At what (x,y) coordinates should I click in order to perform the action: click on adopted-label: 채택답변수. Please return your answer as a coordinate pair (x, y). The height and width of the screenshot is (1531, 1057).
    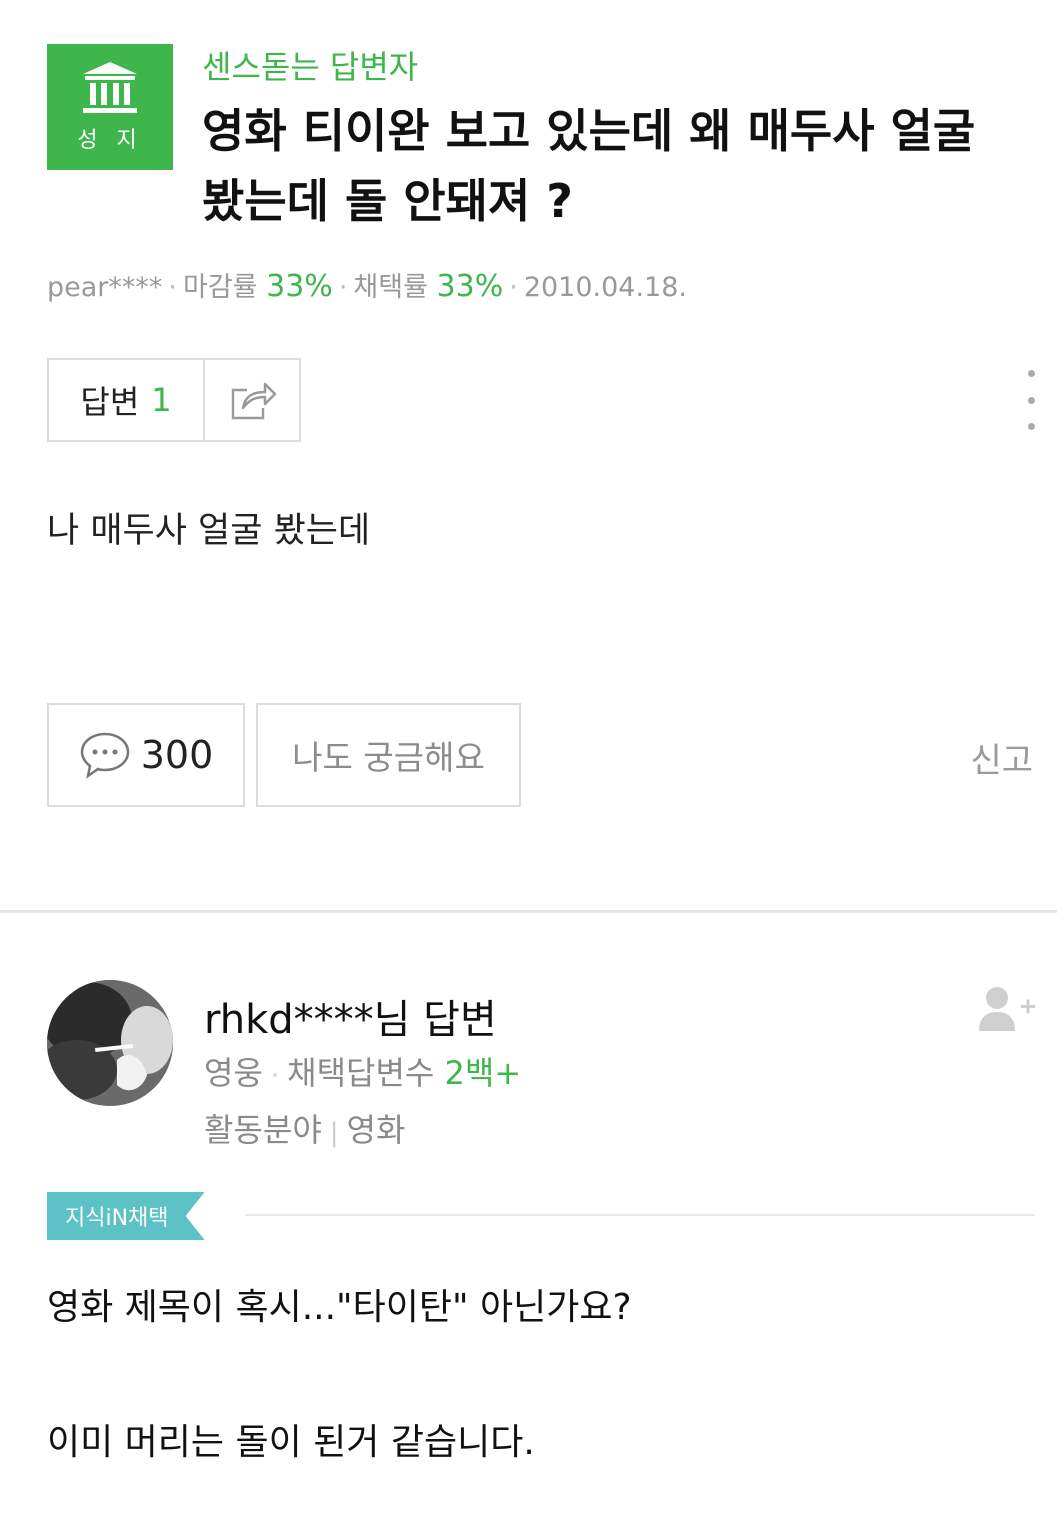
    Looking at the image, I should click on (361, 1073).